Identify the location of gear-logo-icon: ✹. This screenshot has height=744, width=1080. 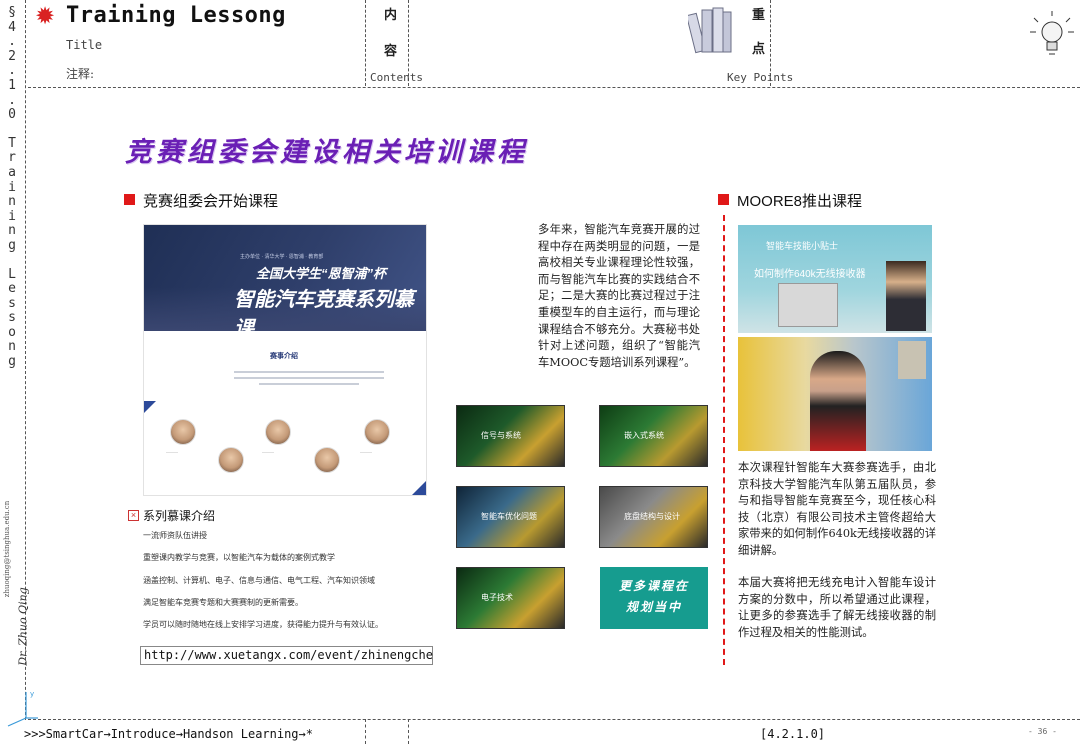
(45, 16).